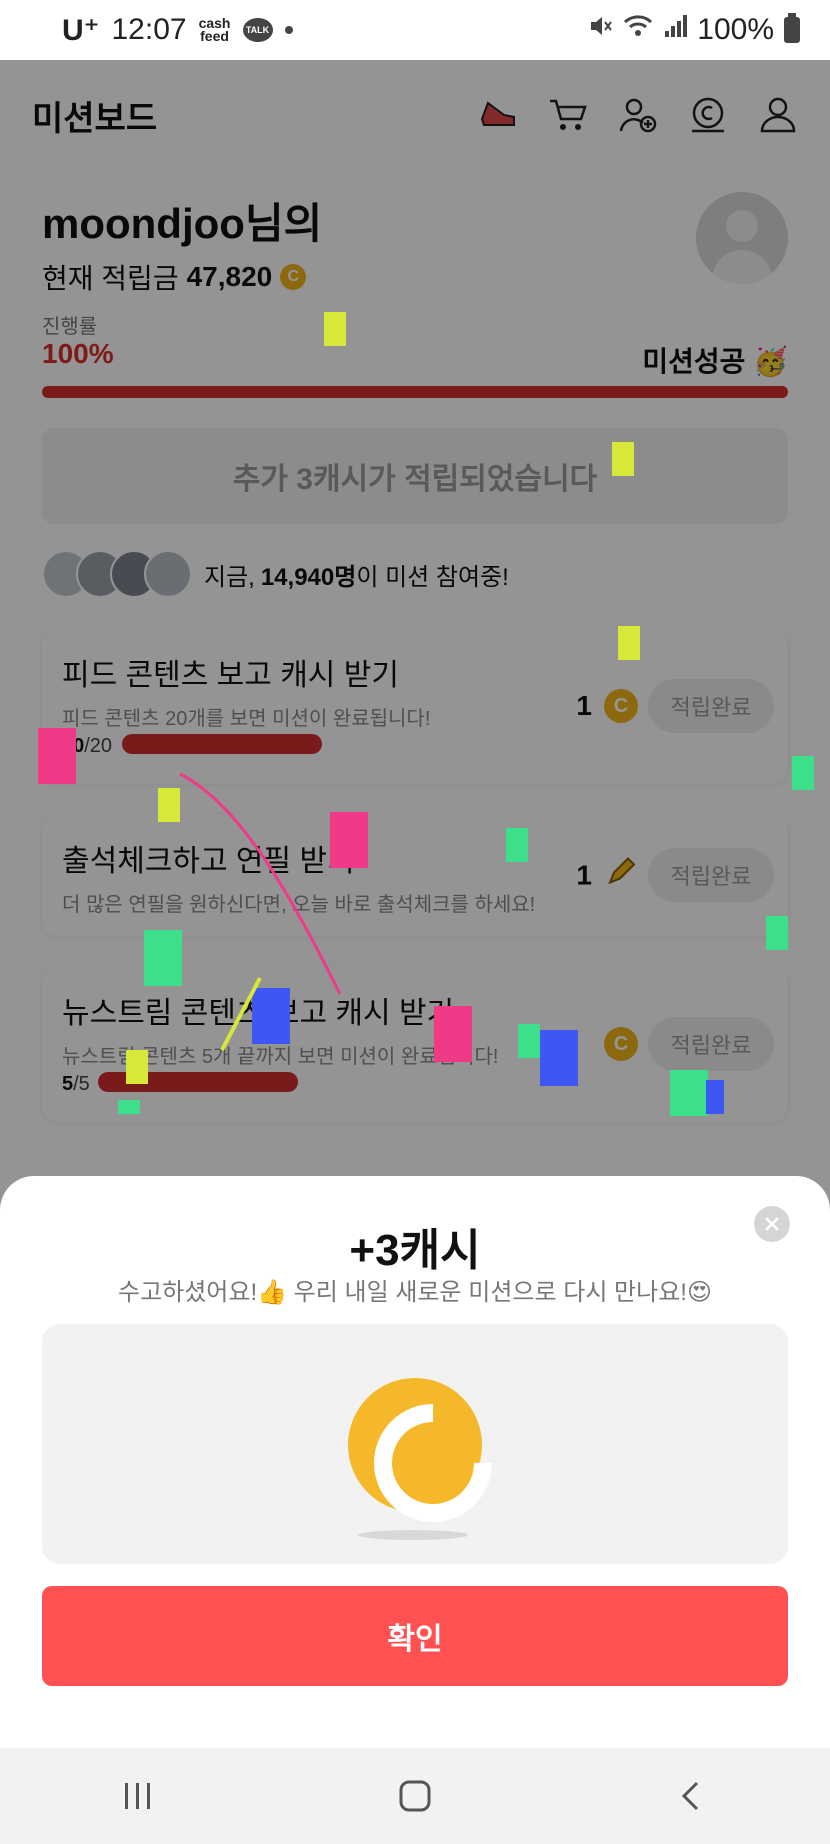  I want to click on system-nav-bar, so click(415, 1796).